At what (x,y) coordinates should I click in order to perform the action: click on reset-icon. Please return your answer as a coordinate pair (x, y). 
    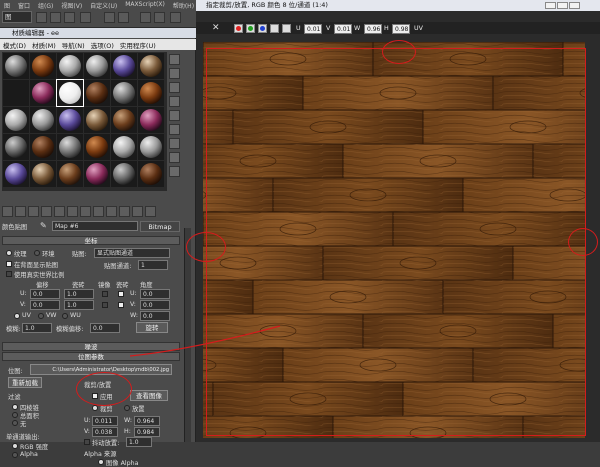
    Looking at the image, I should click on (46, 211).